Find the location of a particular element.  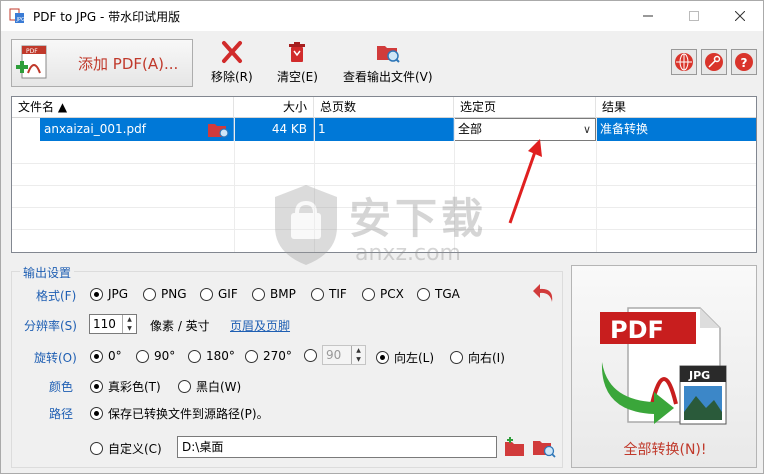

path-radio-custom: 自定义(C) is located at coordinates (126, 448).